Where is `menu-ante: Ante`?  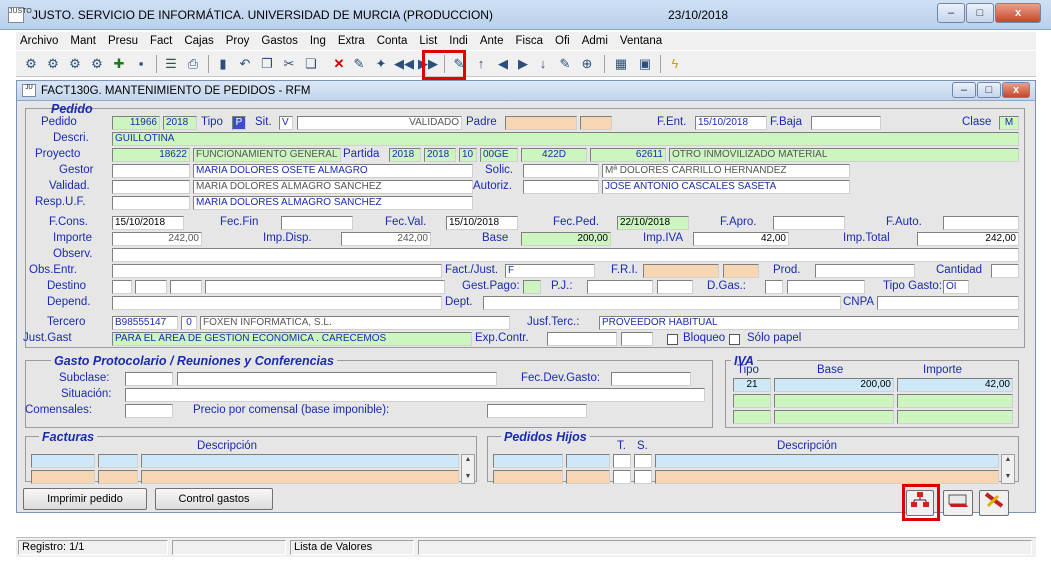 menu-ante: Ante is located at coordinates (492, 41).